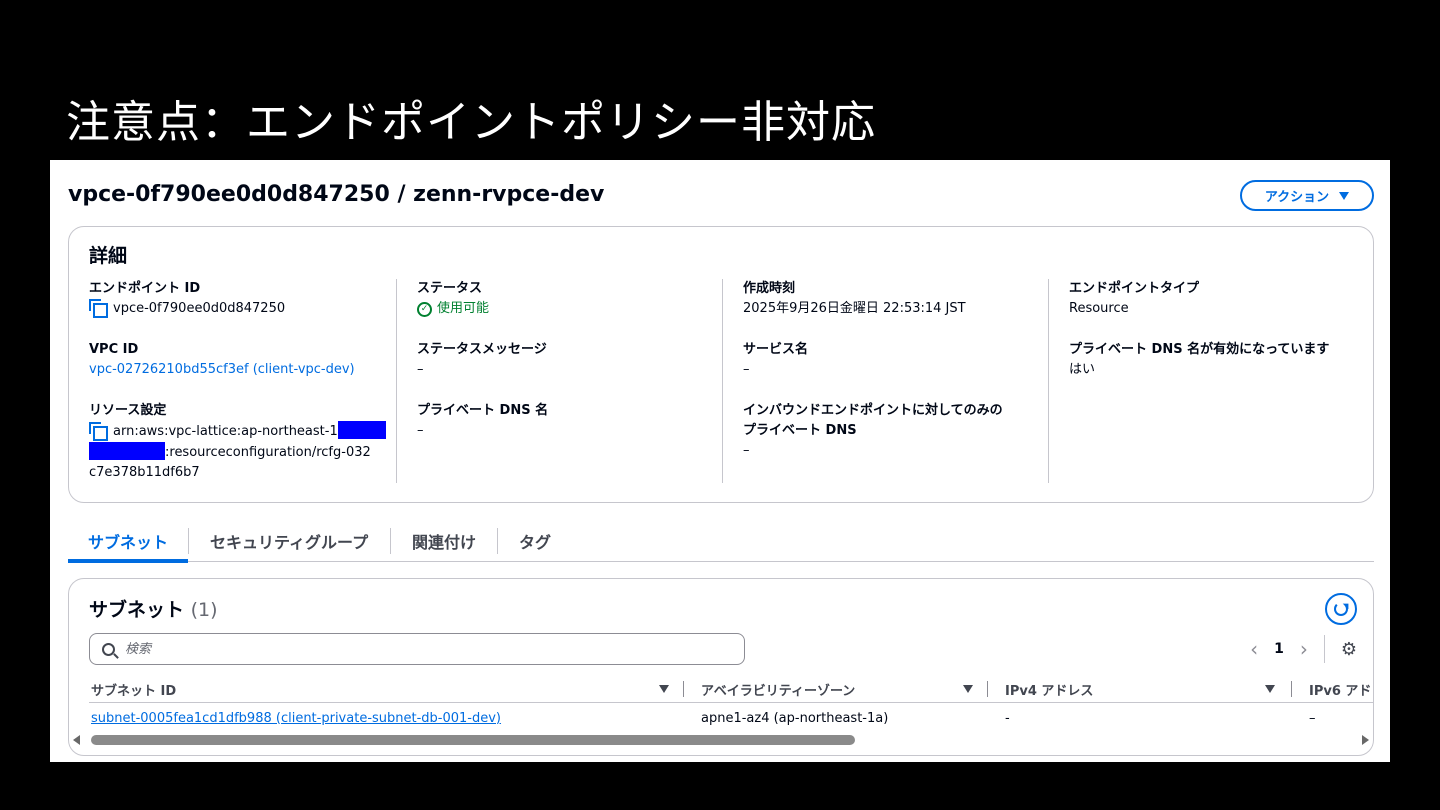 The image size is (1440, 810). What do you see at coordinates (289, 541) in the screenshot?
I see `tab-security-groups: セキュリティグループ` at bounding box center [289, 541].